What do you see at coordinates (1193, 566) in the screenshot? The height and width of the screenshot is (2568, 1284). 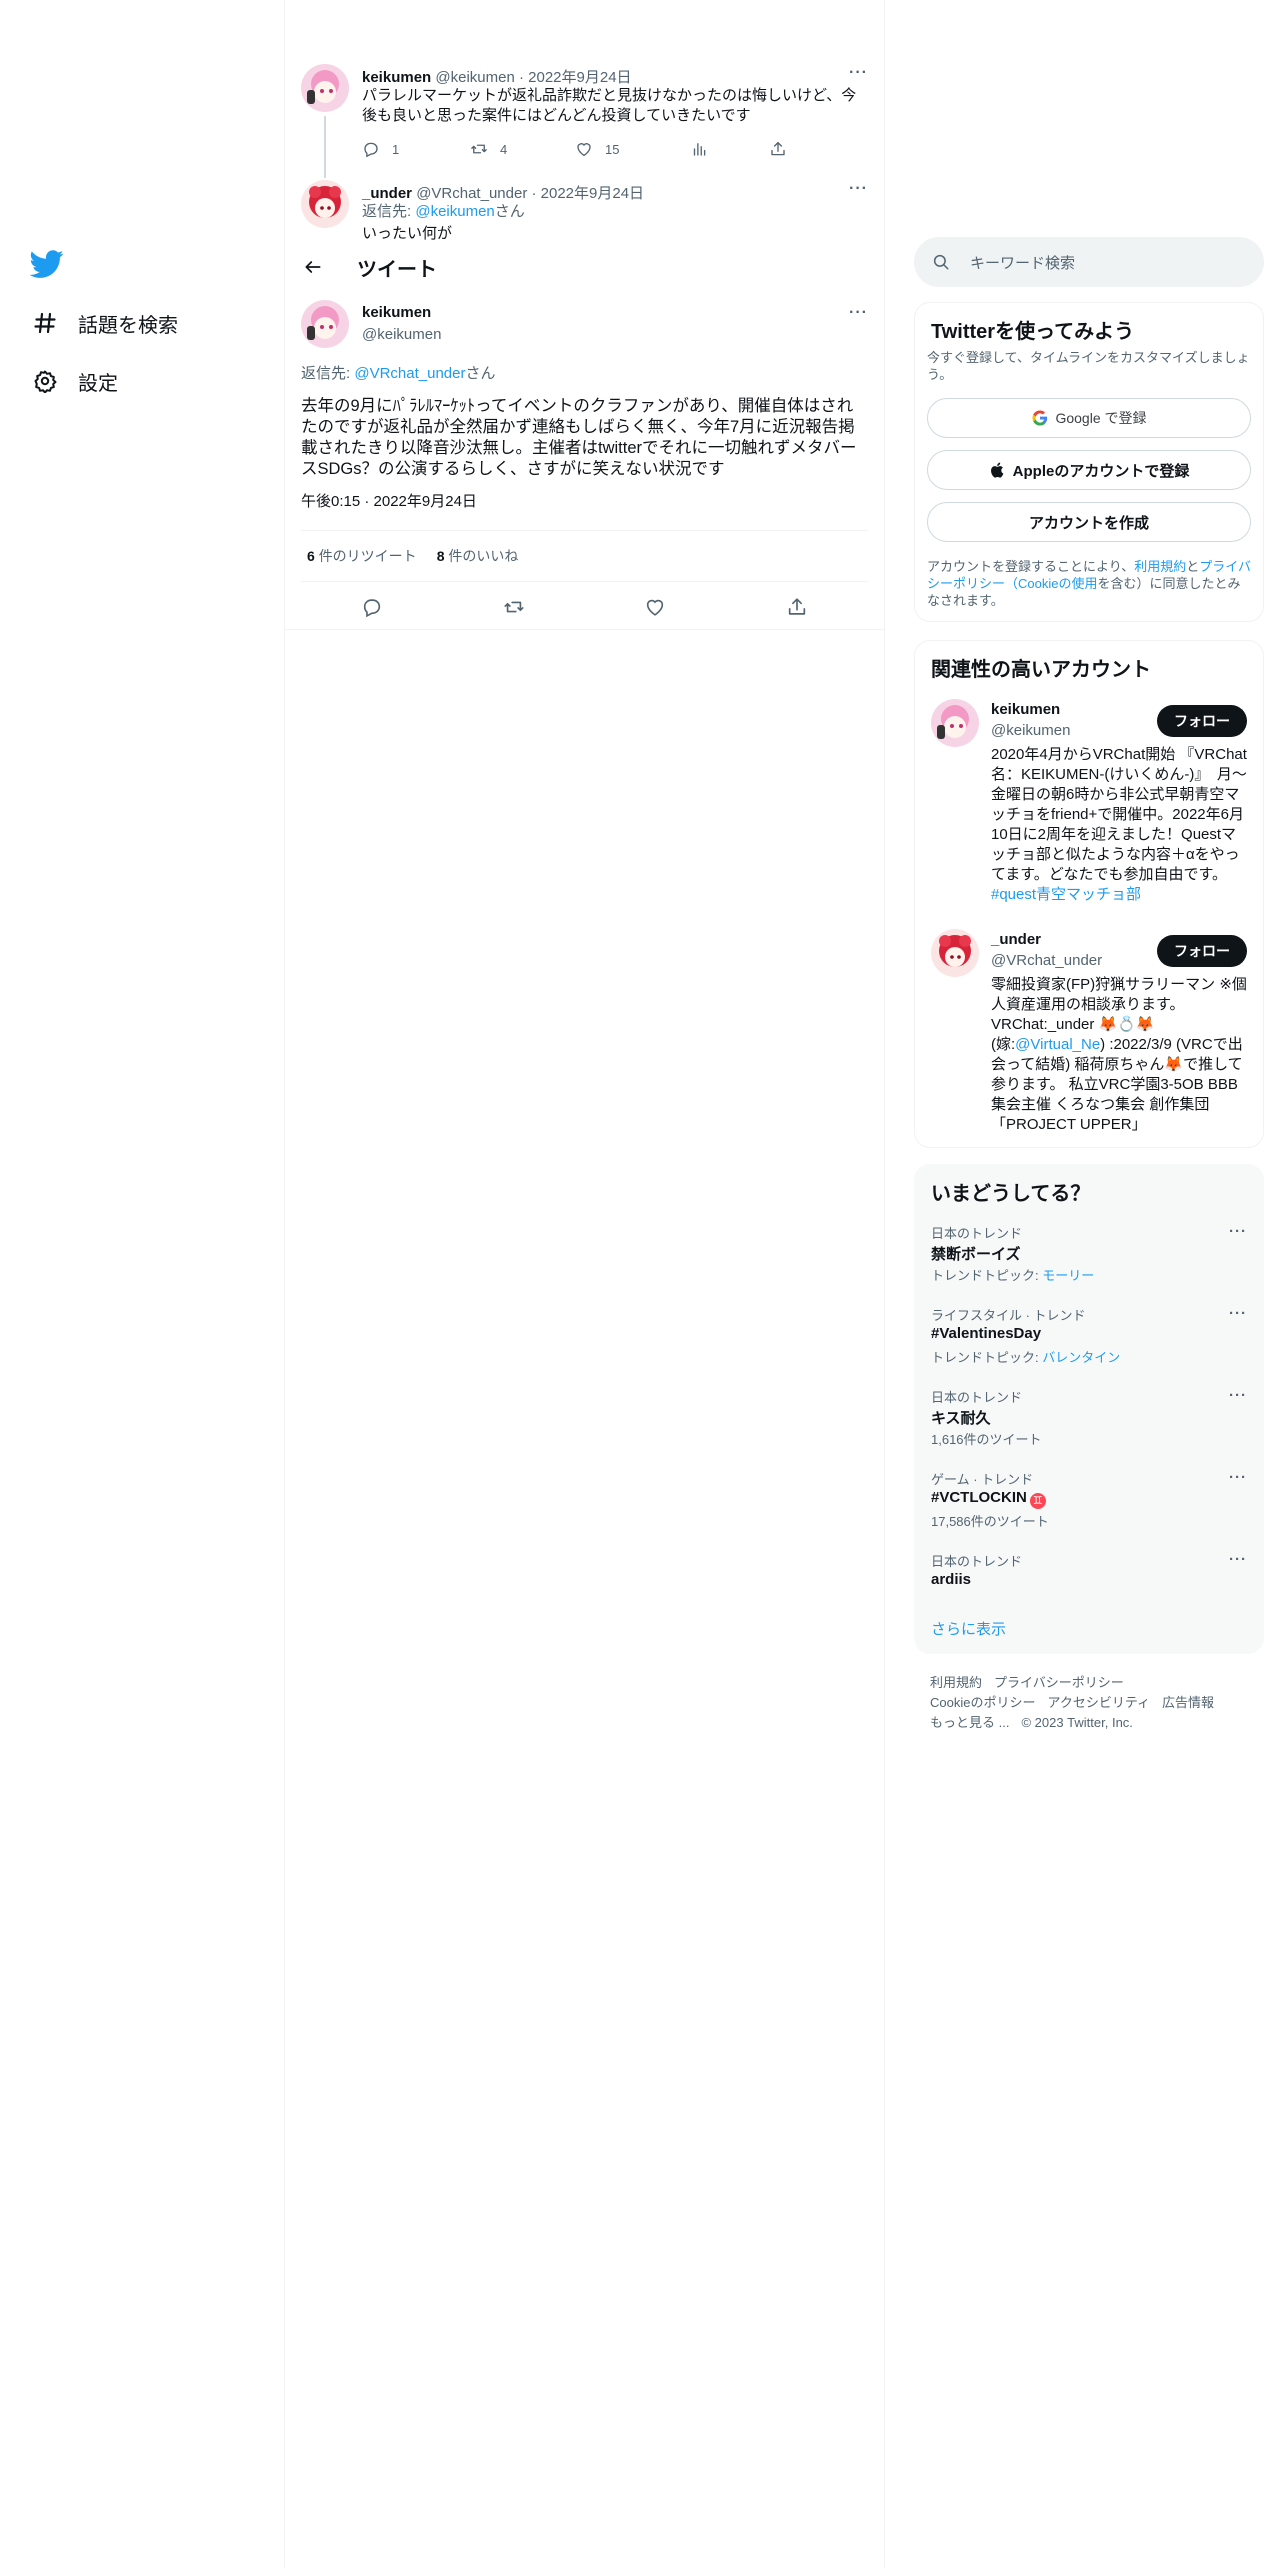 I see `legal-text-2: と` at bounding box center [1193, 566].